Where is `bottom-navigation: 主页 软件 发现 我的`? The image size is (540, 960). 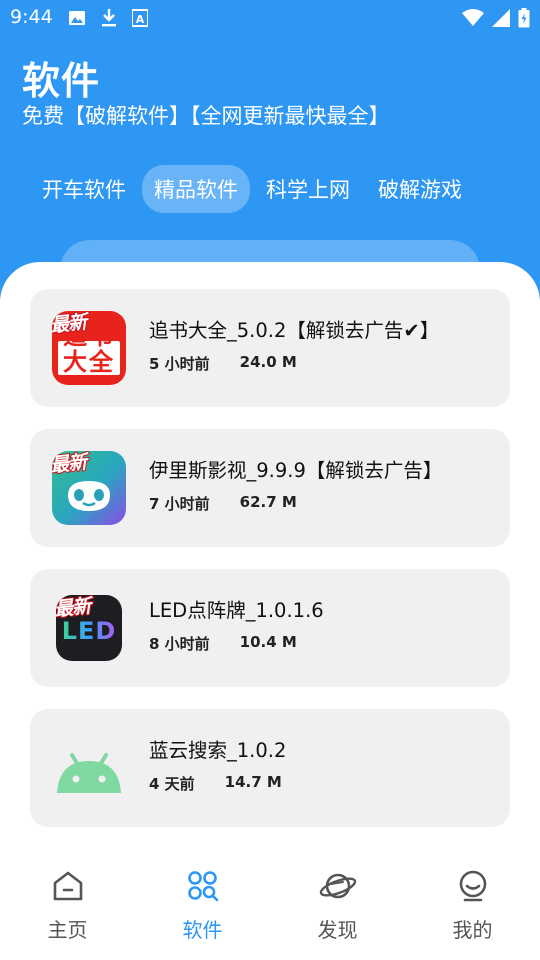
bottom-navigation: 主页 软件 发现 我的 is located at coordinates (270, 905).